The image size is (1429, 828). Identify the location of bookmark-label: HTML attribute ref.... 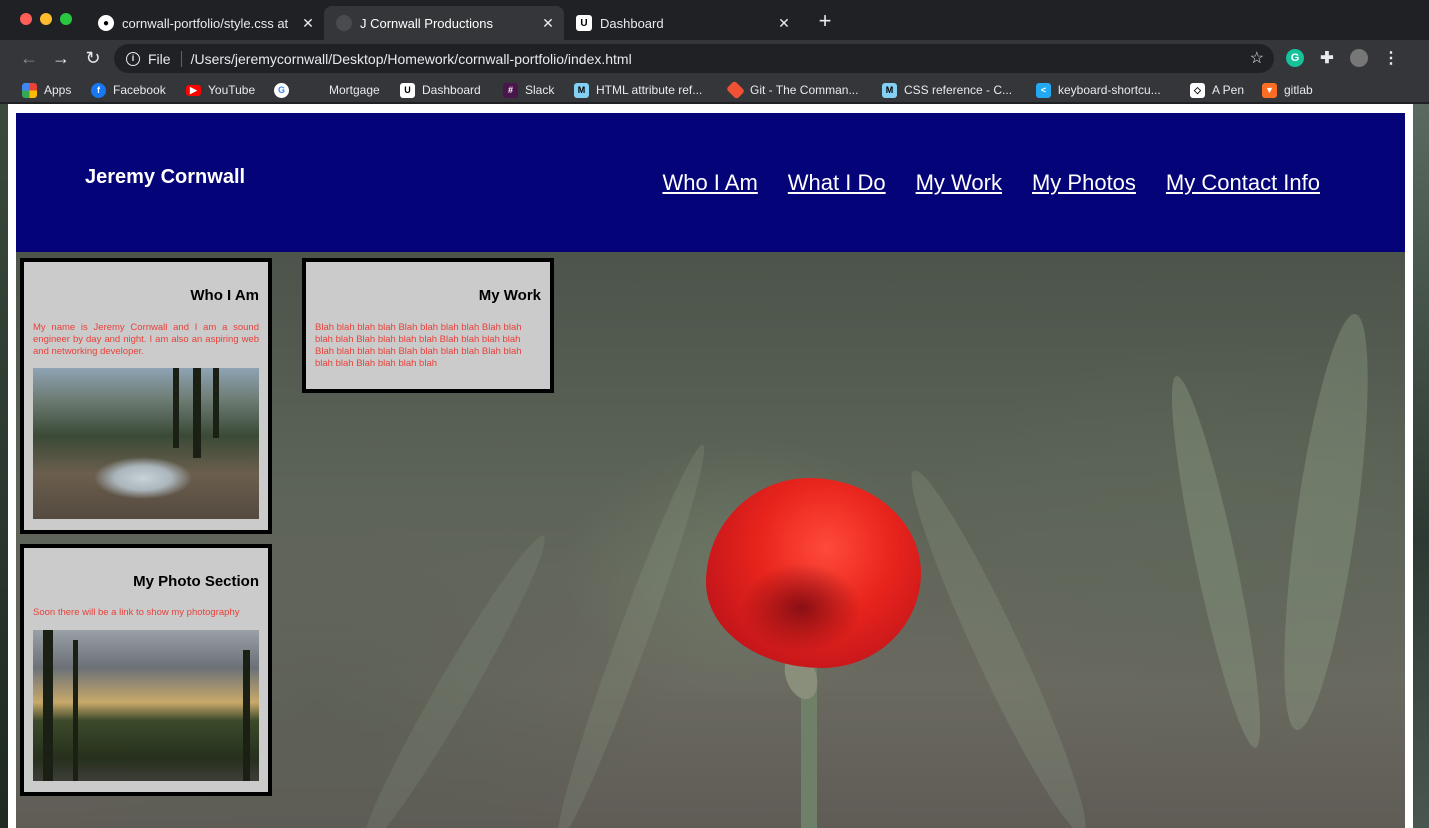
(649, 90).